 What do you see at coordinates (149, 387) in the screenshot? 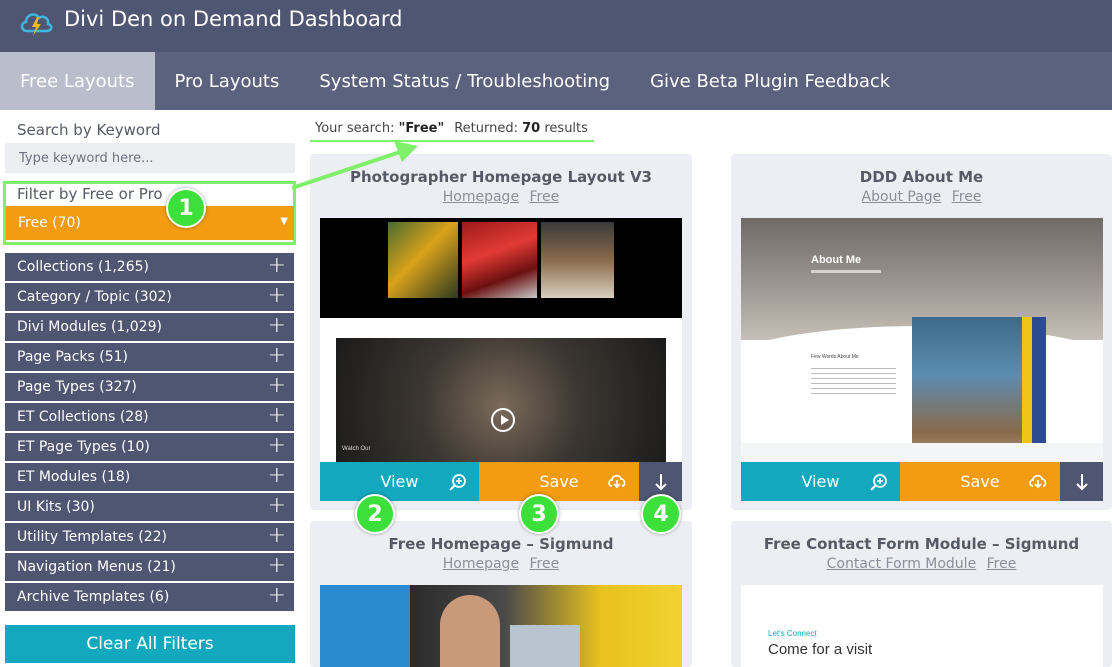
I see `filter-page-types: Page Types (327) +` at bounding box center [149, 387].